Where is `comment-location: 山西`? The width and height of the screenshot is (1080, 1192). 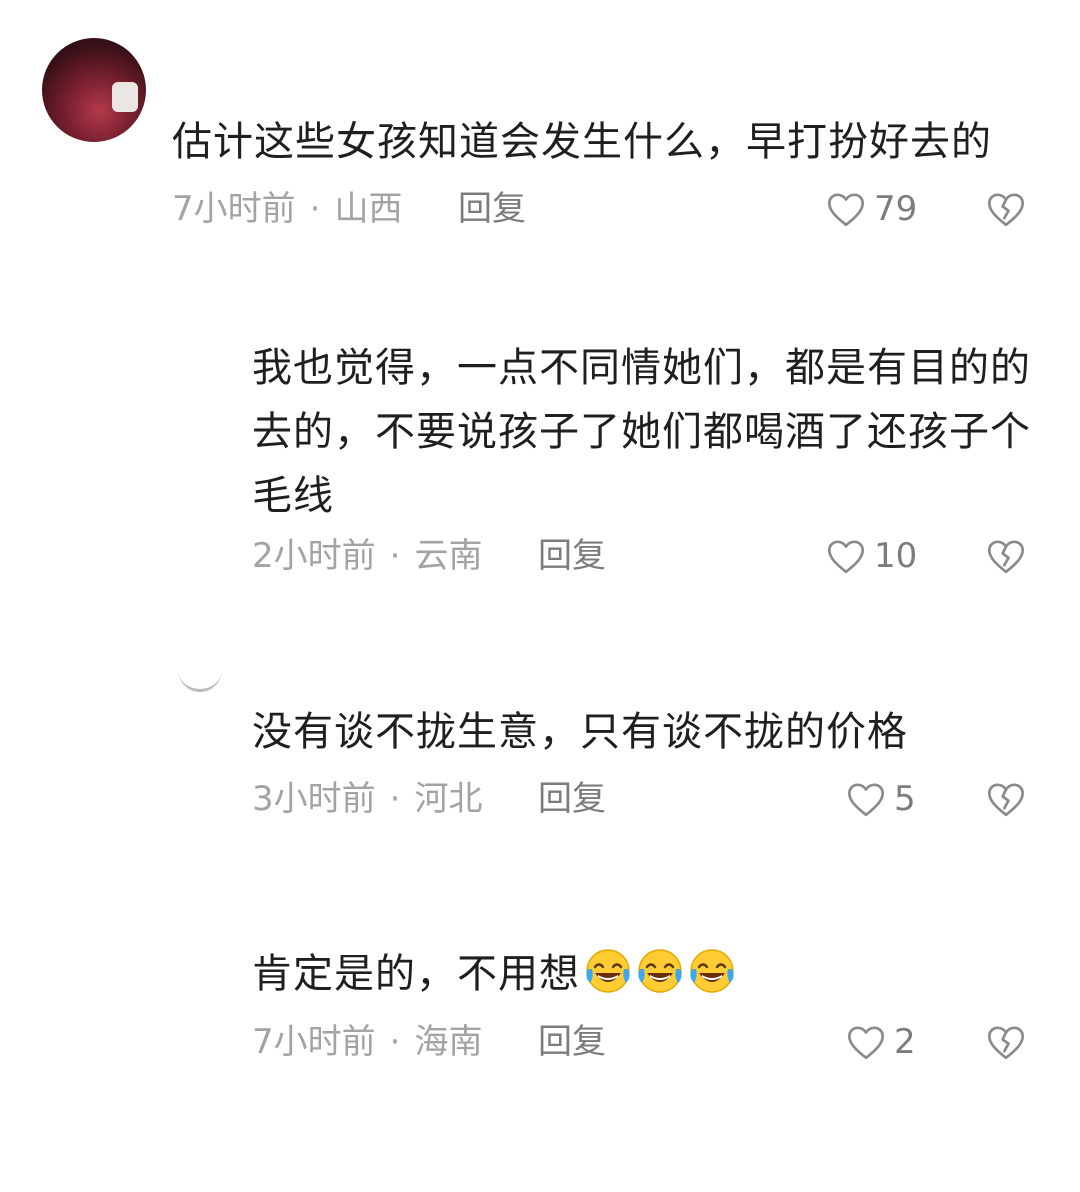
comment-location: 山西 is located at coordinates (368, 209).